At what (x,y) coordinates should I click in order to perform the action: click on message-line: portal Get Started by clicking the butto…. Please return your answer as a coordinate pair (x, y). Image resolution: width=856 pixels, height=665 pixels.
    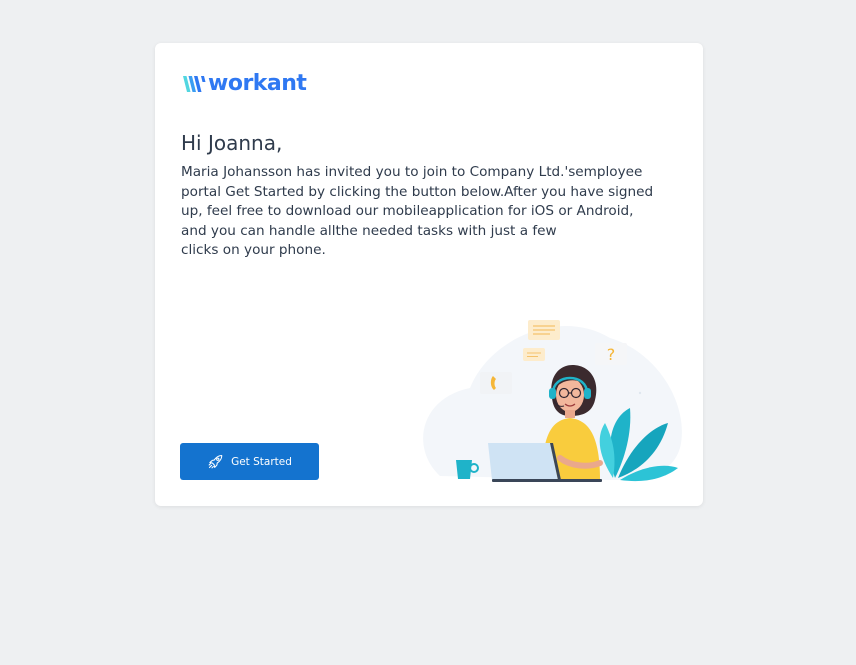
    Looking at the image, I should click on (417, 191).